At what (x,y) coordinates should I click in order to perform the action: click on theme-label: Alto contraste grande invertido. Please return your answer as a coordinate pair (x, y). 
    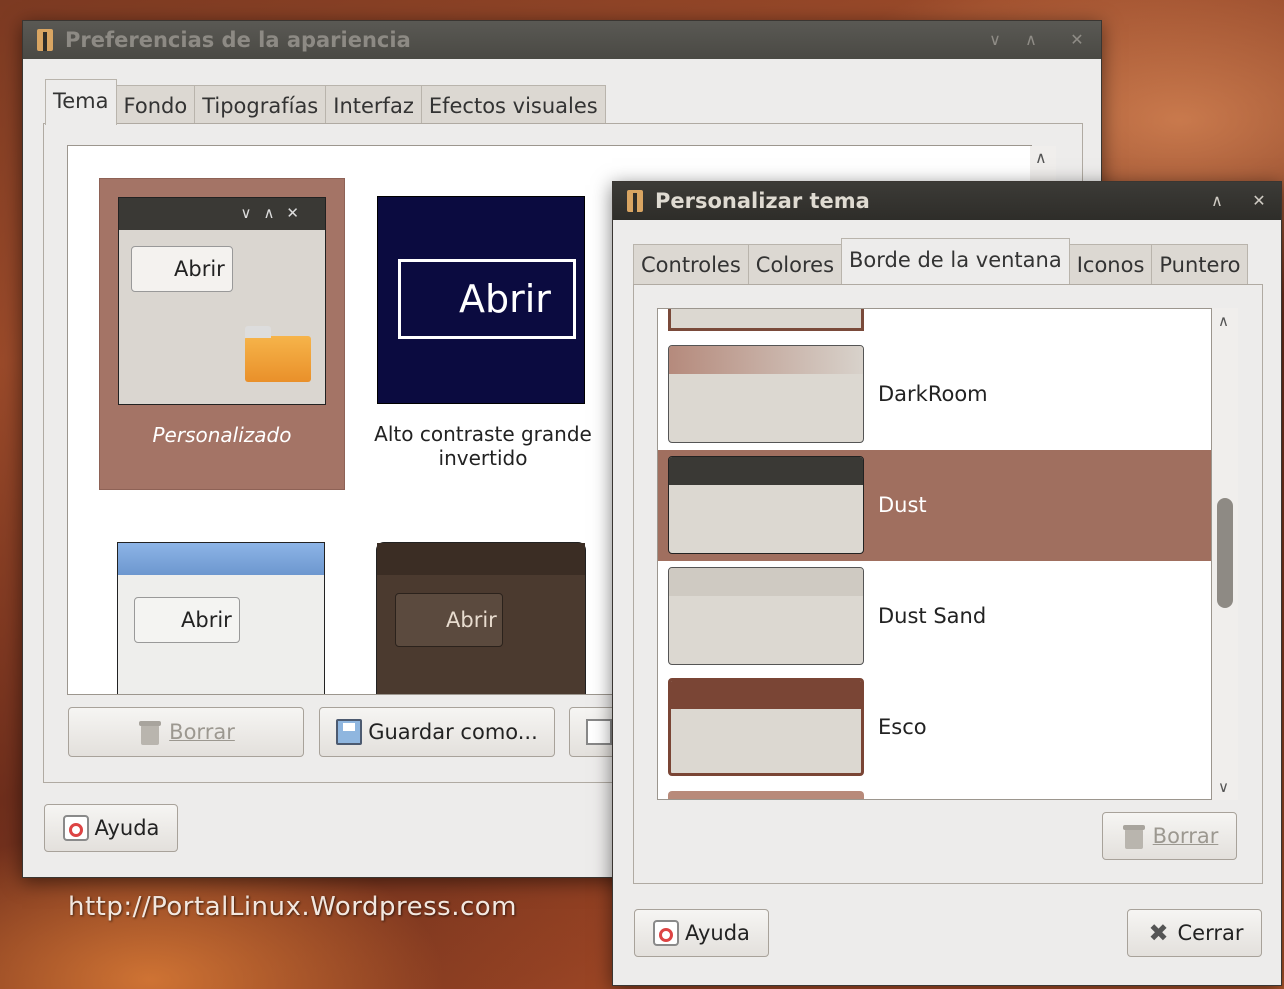
    Looking at the image, I should click on (483, 446).